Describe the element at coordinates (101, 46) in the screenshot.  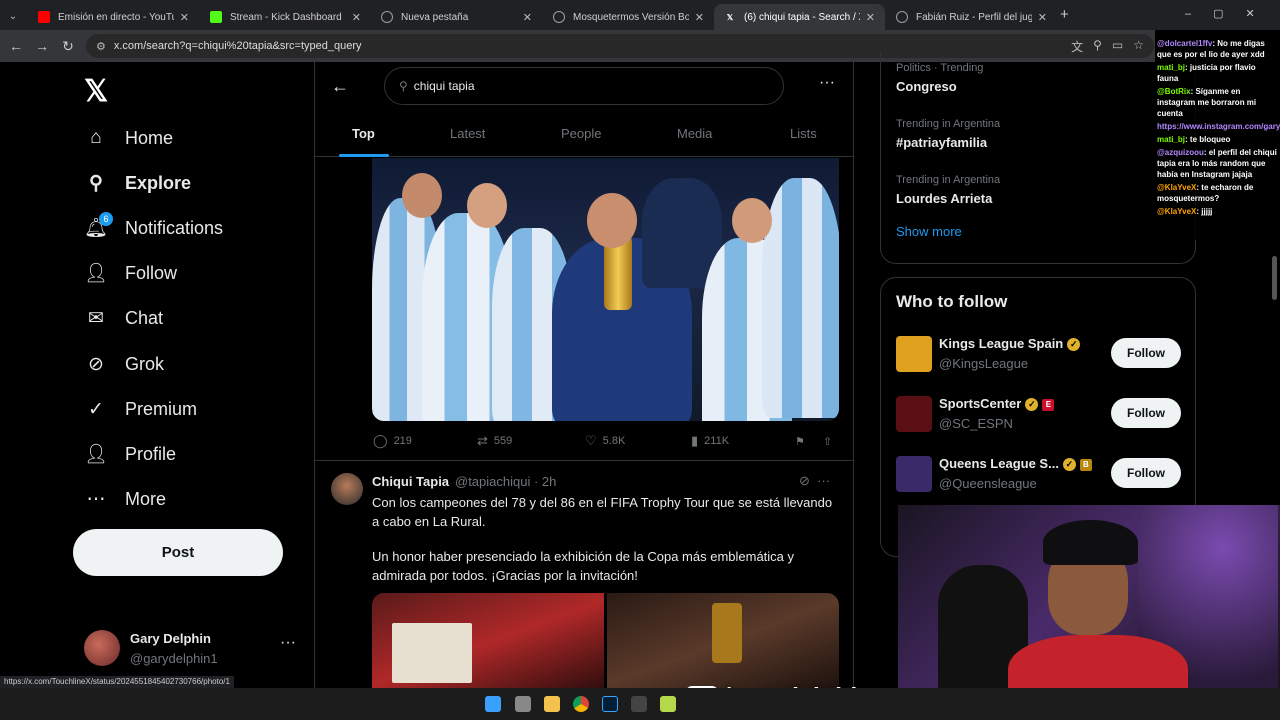
I see `site-info-icon: ⚙` at that location.